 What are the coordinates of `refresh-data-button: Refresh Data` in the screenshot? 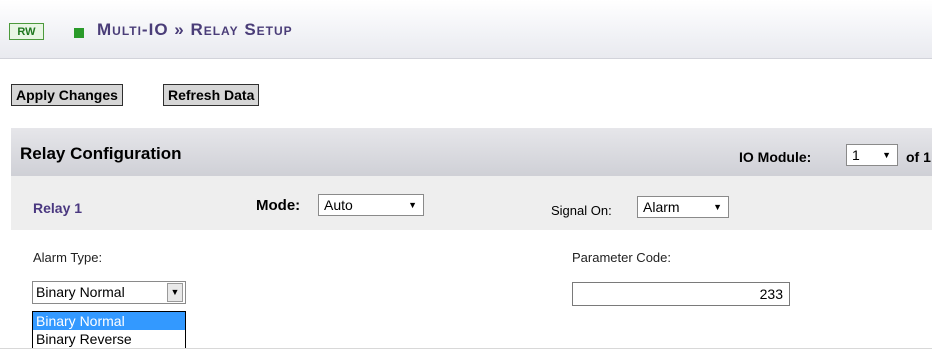 It's located at (211, 95).